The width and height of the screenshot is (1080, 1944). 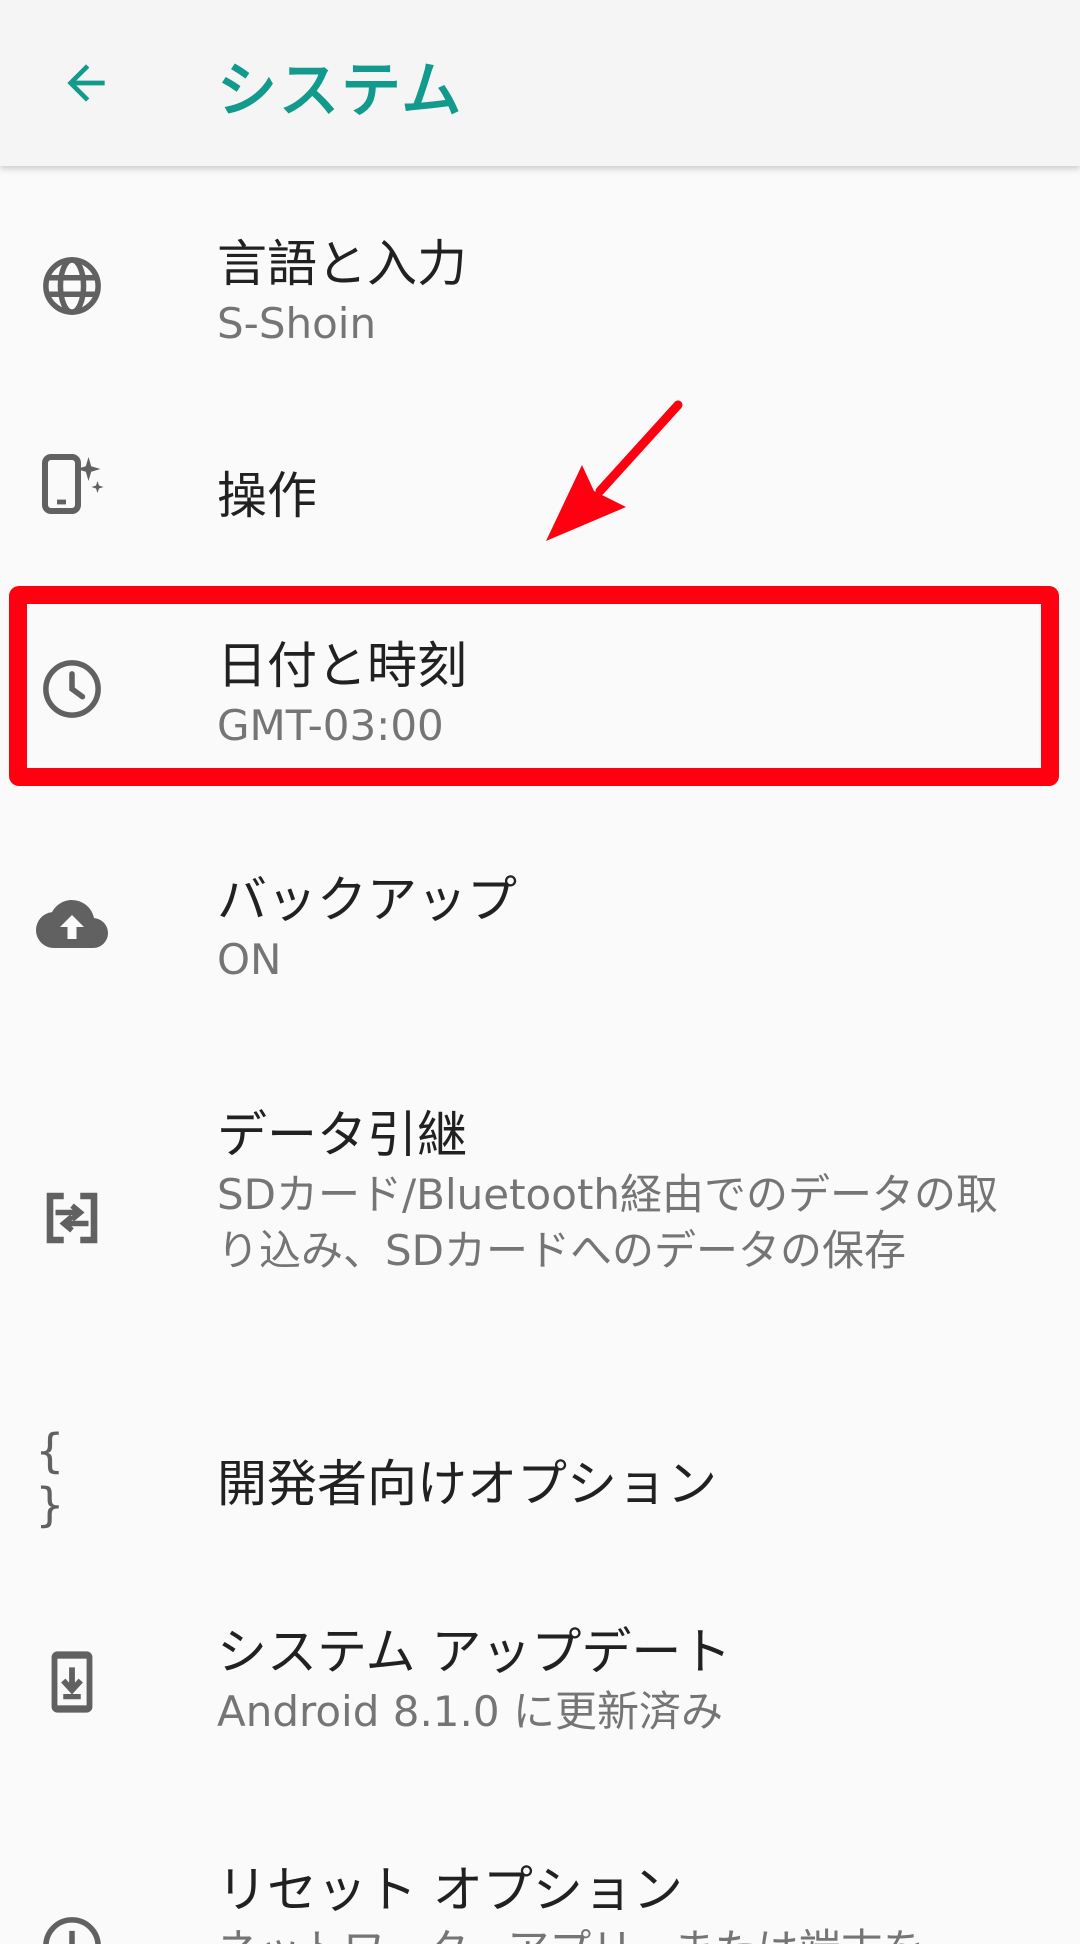 I want to click on back-button, so click(x=86, y=83).